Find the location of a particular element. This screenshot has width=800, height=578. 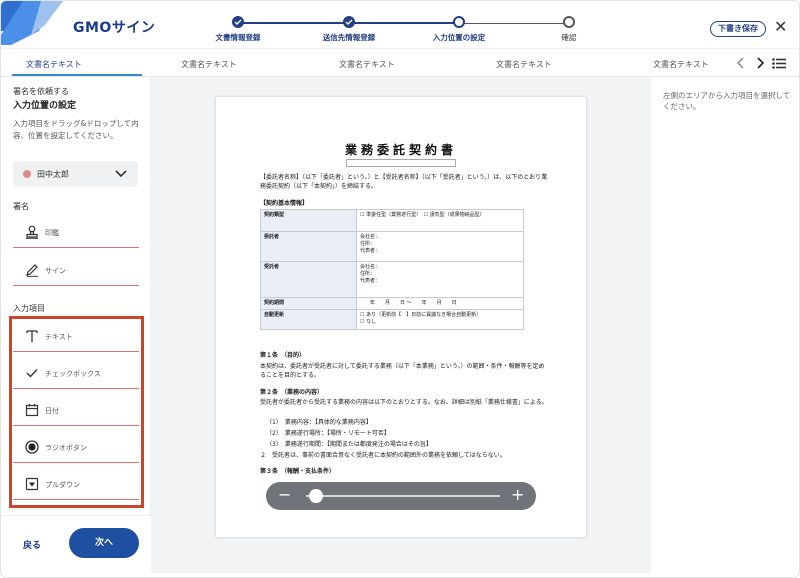

sidebar-heading: 入力位置の設定 is located at coordinates (45, 106).